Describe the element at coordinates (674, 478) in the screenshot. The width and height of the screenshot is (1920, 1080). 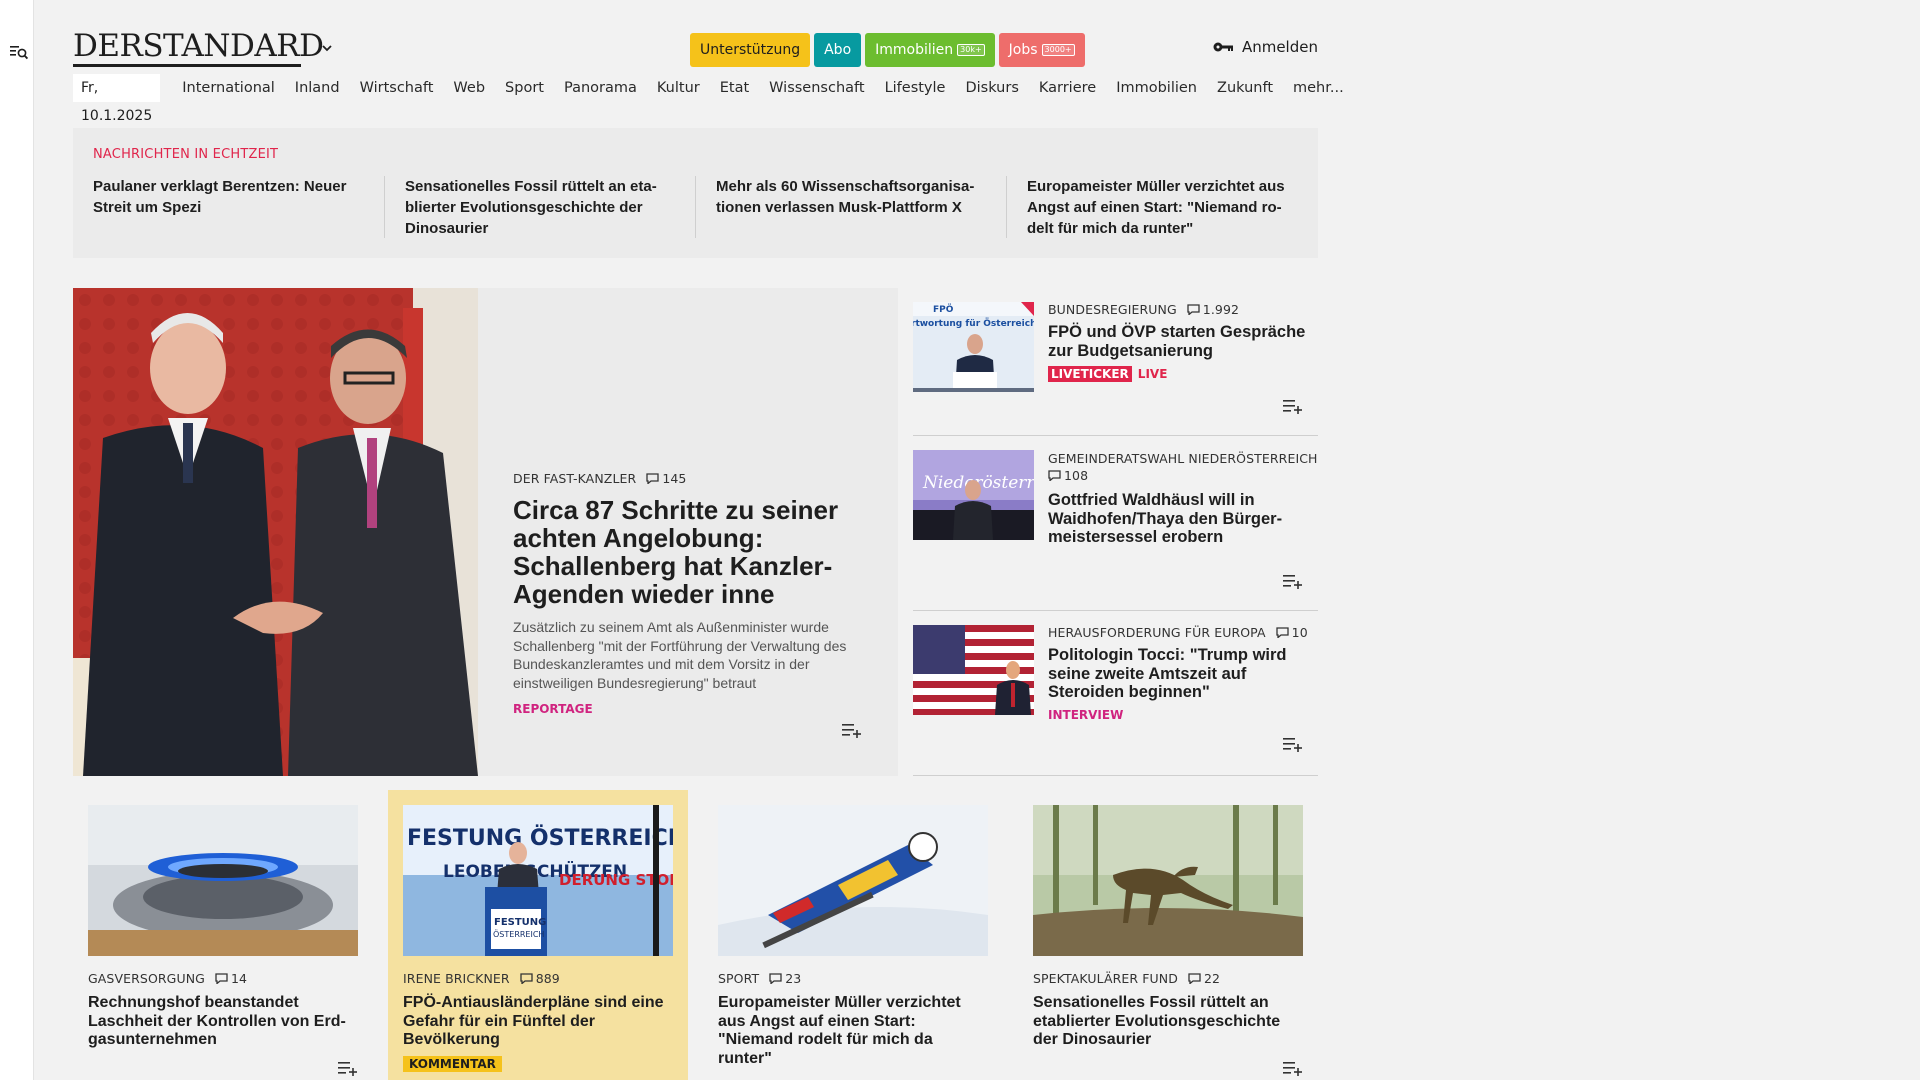
I see `lead-comment-count: 145` at that location.